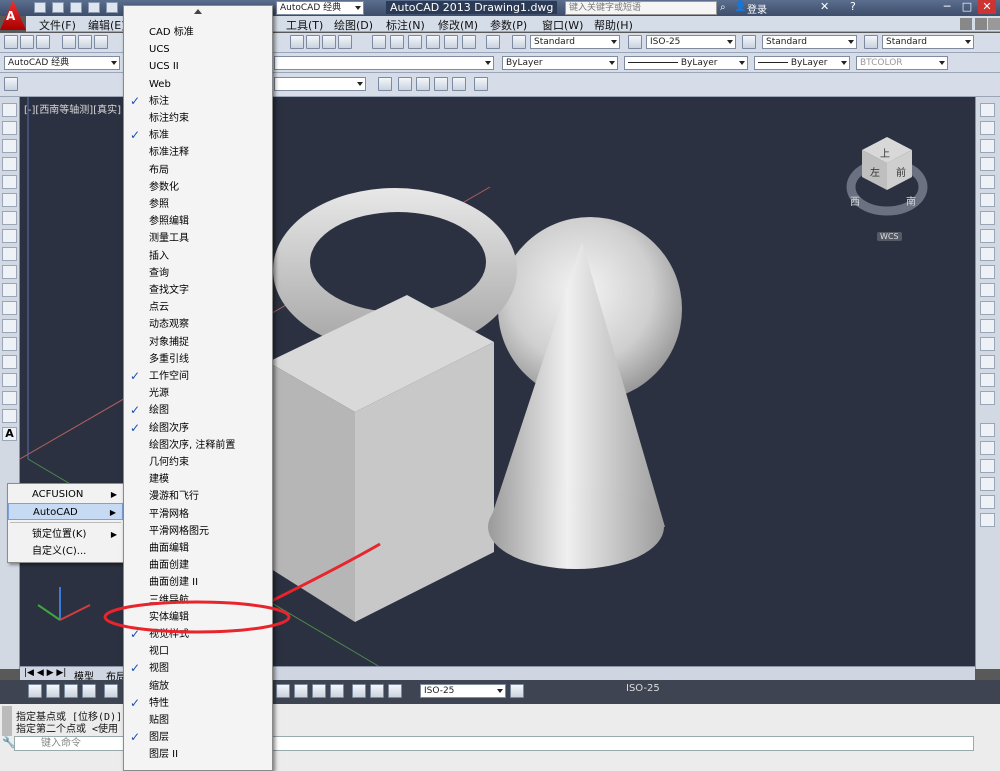 Image resolution: width=1000 pixels, height=771 pixels. Describe the element at coordinates (901, 171) in the screenshot. I see `viewcube-front-label: 前` at that location.